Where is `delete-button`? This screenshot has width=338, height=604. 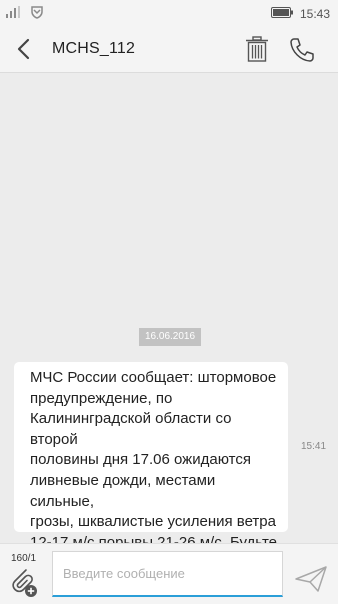 delete-button is located at coordinates (257, 49).